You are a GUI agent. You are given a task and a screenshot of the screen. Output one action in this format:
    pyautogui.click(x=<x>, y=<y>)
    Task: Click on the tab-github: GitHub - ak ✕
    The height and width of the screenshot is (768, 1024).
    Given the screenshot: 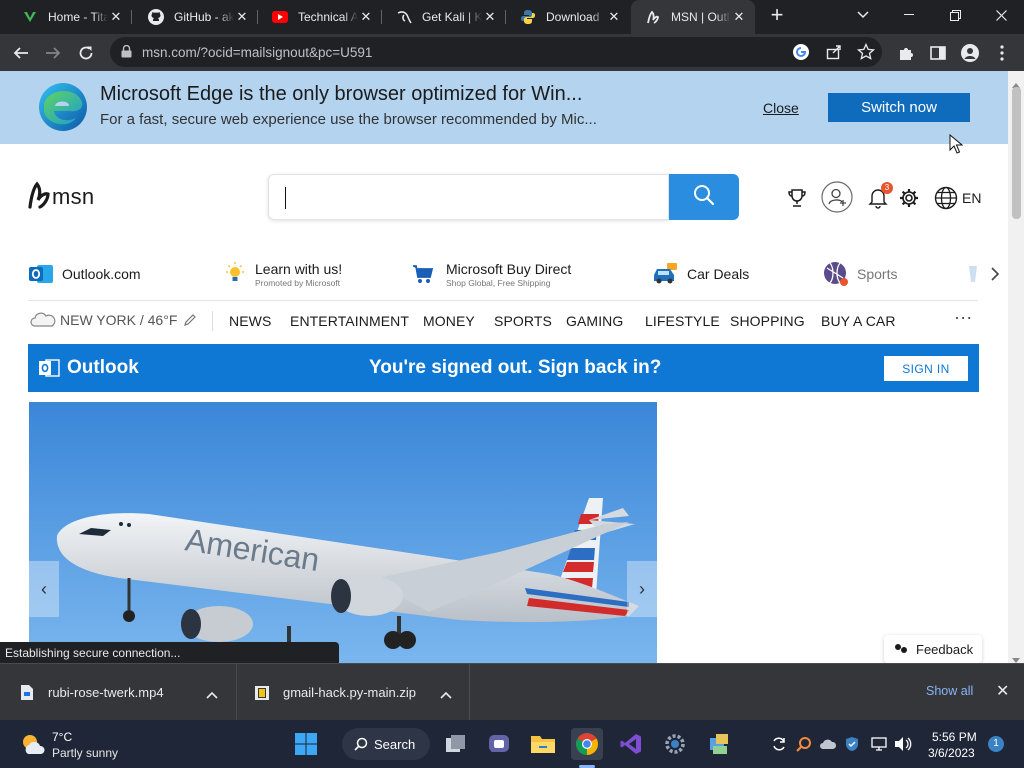 What is the action you would take?
    pyautogui.click(x=196, y=17)
    